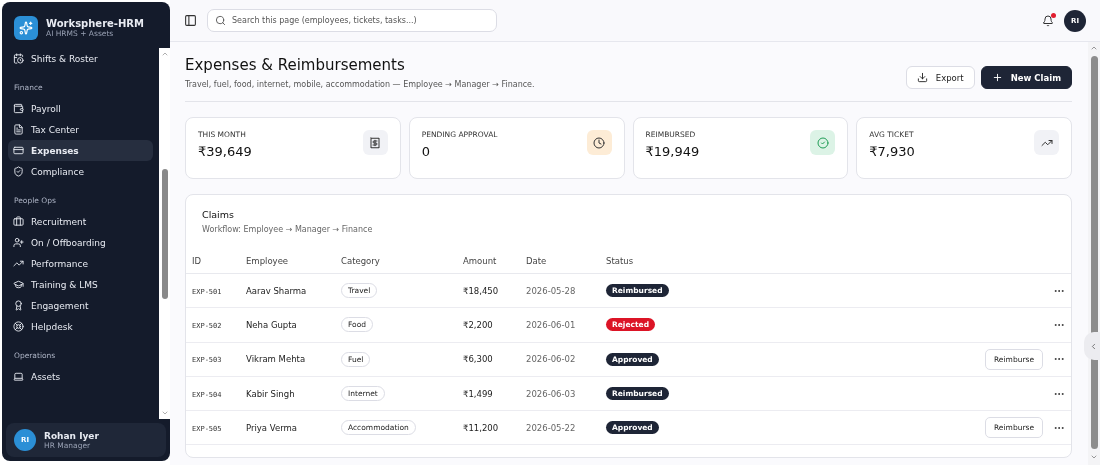 Image resolution: width=1100 pixels, height=465 pixels. What do you see at coordinates (940, 77) in the screenshot?
I see `export-button: Export` at bounding box center [940, 77].